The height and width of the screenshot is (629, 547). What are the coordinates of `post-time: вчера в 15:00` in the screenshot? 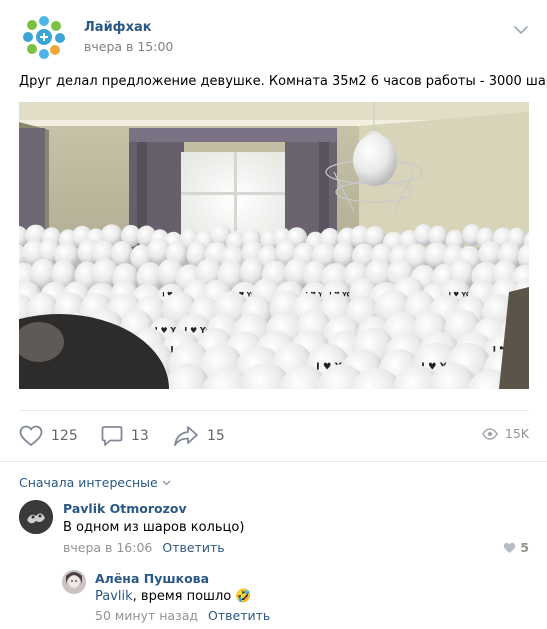 It's located at (128, 46).